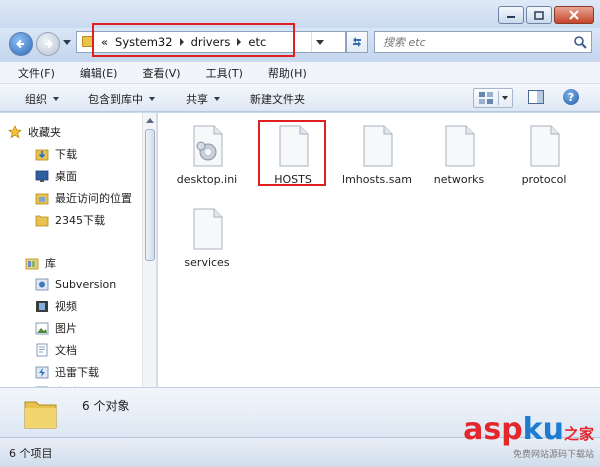  I want to click on tree-item-downloads: 下载, so click(56, 154).